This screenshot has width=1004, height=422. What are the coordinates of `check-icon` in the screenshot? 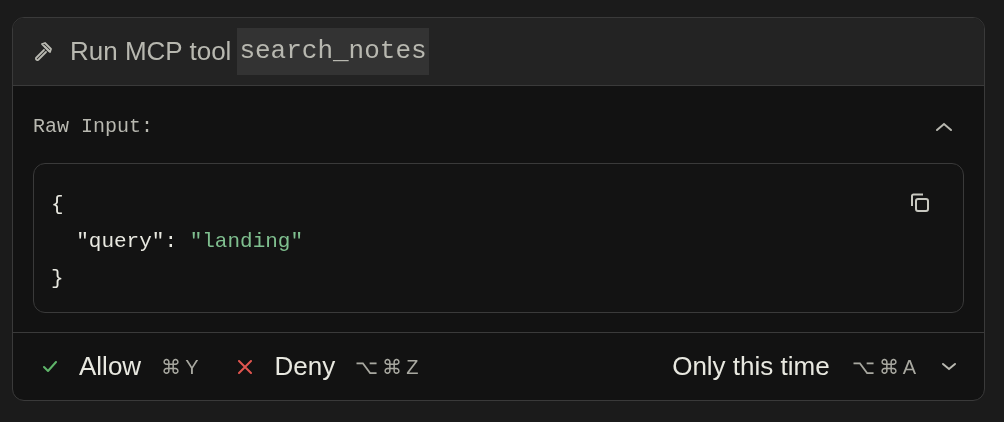 It's located at (50, 366).